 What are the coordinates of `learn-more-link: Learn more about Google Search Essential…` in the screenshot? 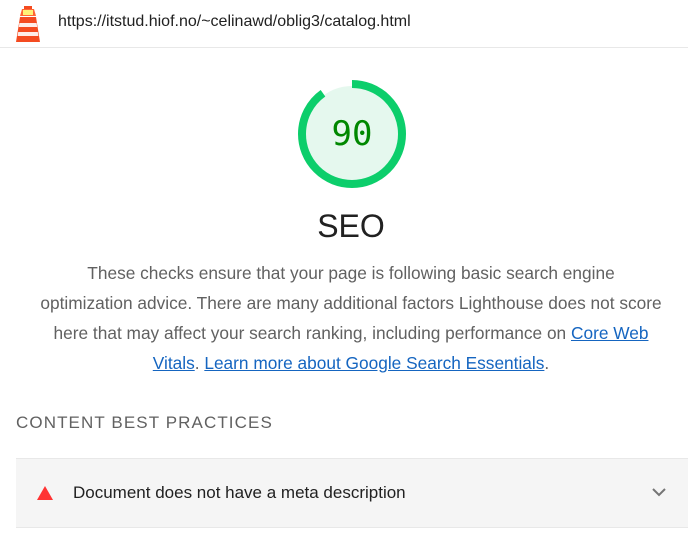 It's located at (374, 363).